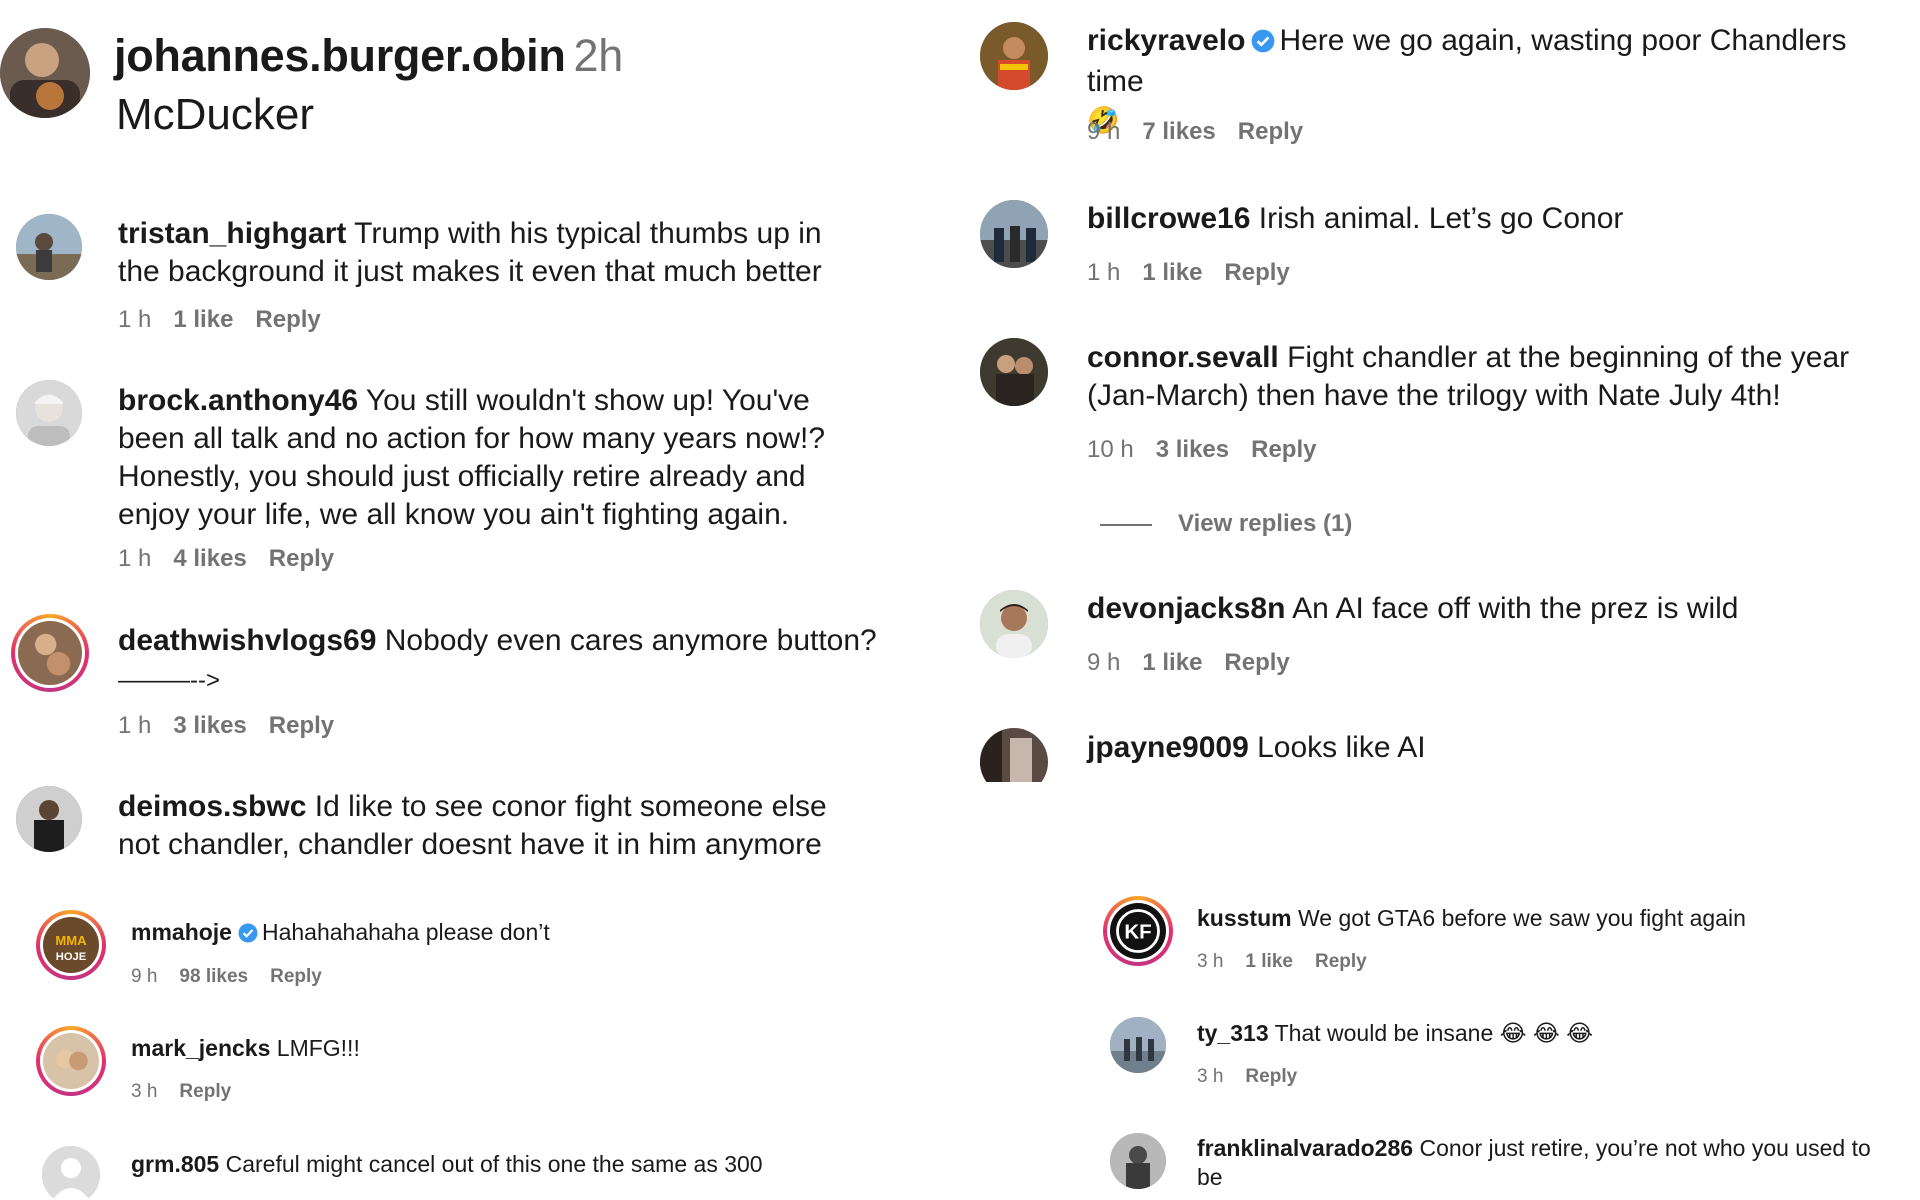  Describe the element at coordinates (1233, 1033) in the screenshot. I see `comment-username: ty_313` at that location.